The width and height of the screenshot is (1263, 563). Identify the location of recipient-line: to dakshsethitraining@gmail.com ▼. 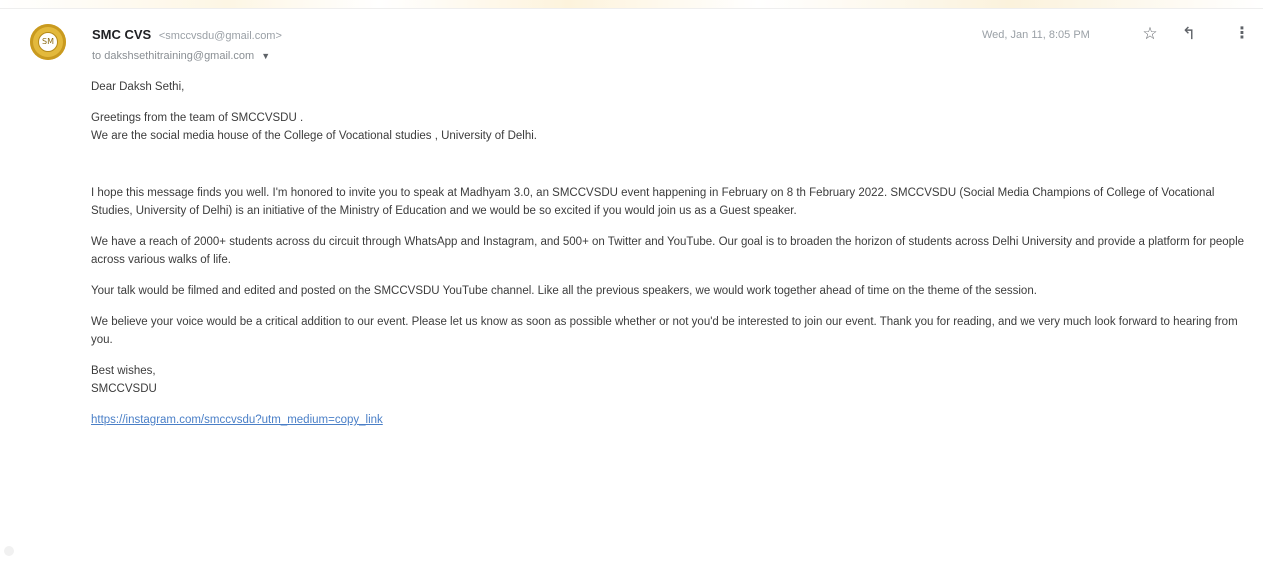
(181, 56).